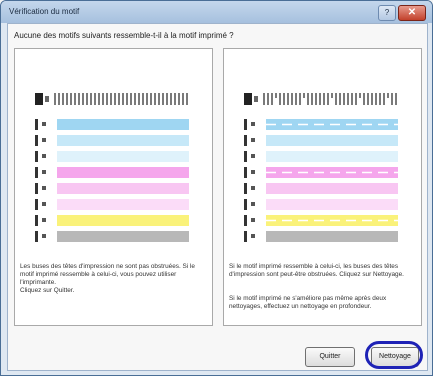  I want to click on help-button: ?, so click(387, 13).